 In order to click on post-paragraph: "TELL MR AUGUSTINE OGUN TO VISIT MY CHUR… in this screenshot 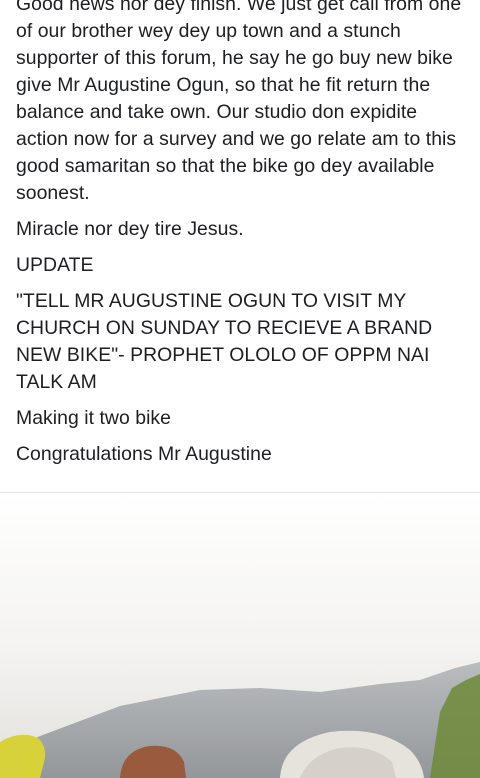, I will do `click(224, 341)`.